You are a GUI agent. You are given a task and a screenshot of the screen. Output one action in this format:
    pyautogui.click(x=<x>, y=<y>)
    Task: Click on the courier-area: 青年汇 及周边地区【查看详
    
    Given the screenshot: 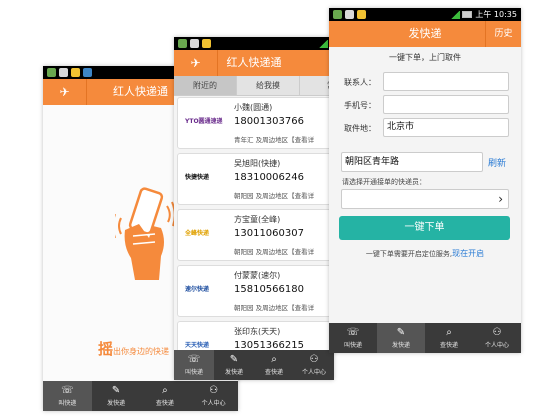 What is the action you would take?
    pyautogui.click(x=274, y=140)
    